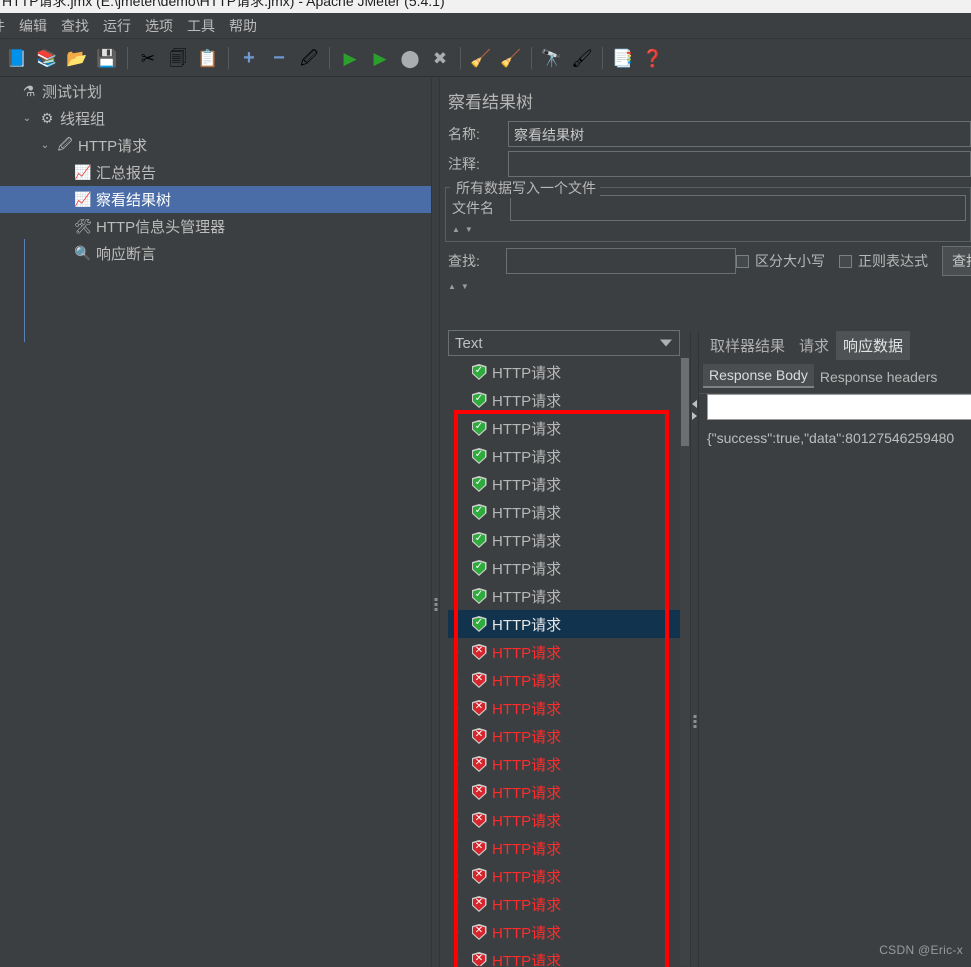 This screenshot has height=967, width=971. Describe the element at coordinates (435, 522) in the screenshot. I see `main-splitter` at that location.